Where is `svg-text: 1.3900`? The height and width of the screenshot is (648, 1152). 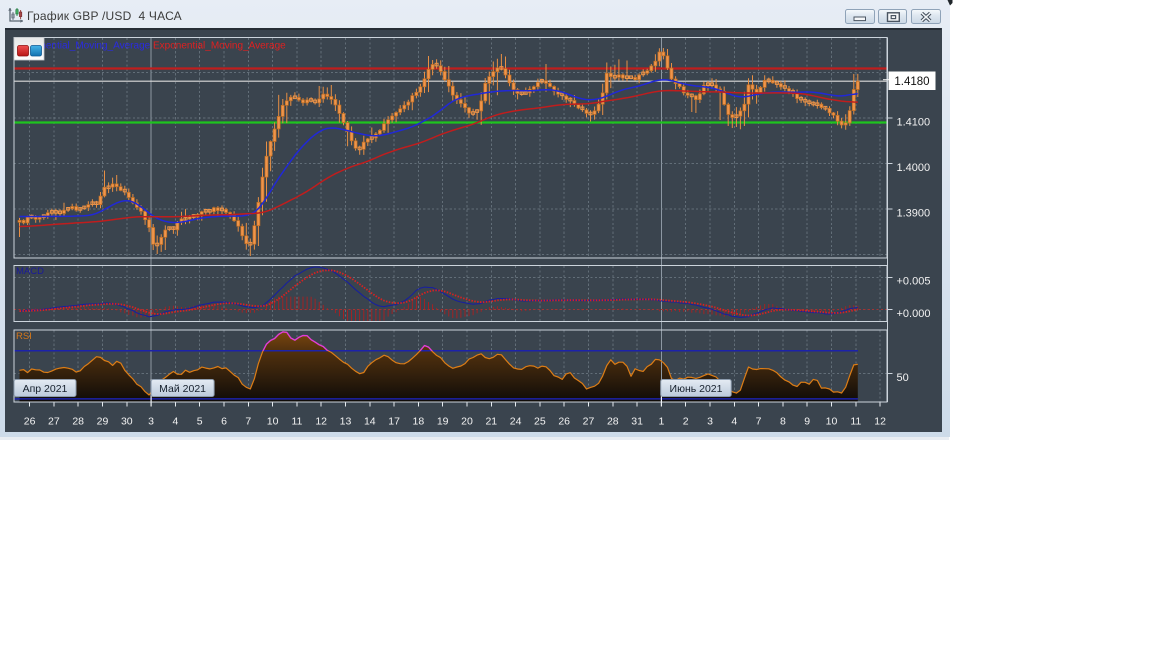
svg-text: 1.3900 is located at coordinates (914, 213).